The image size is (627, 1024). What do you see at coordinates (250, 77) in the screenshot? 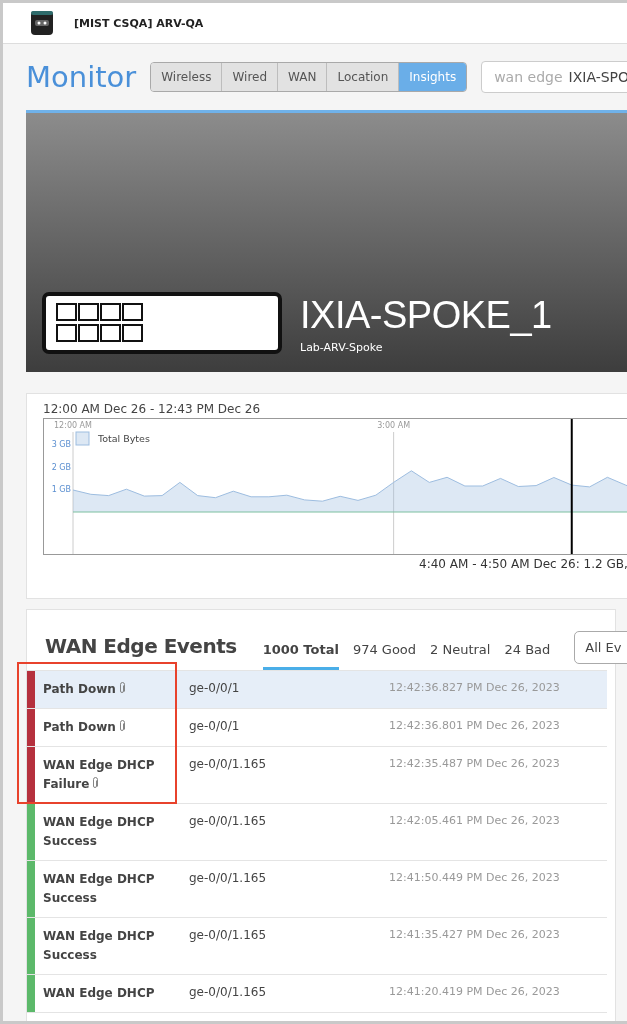
I see `nav-tab: Wired` at bounding box center [250, 77].